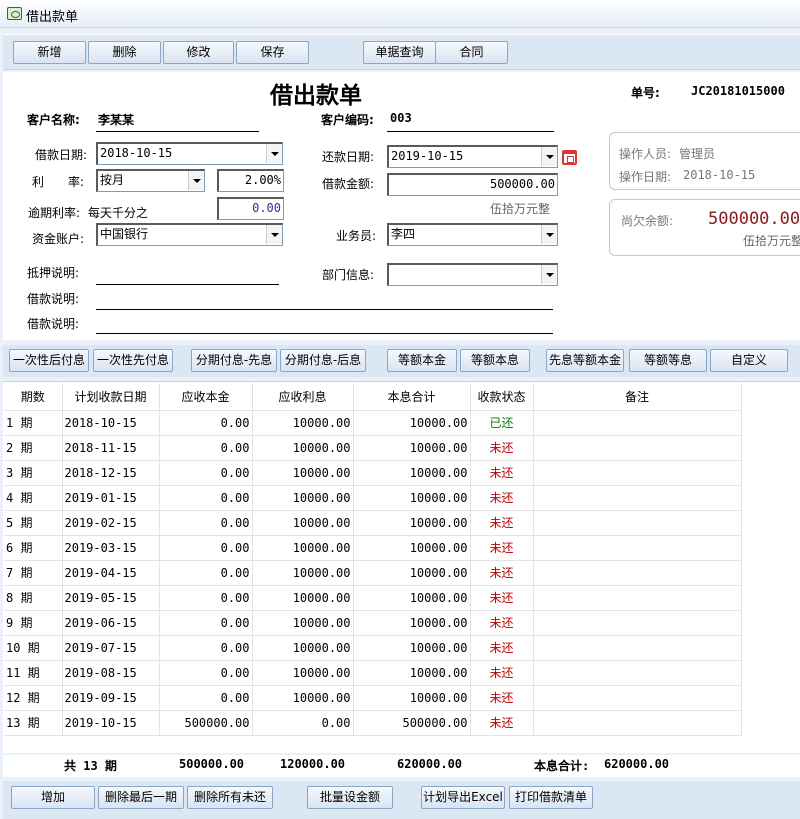 Image resolution: width=800 pixels, height=819 pixels. What do you see at coordinates (234, 360) in the screenshot?
I see `plan-button-3: 分期付息-先息` at bounding box center [234, 360].